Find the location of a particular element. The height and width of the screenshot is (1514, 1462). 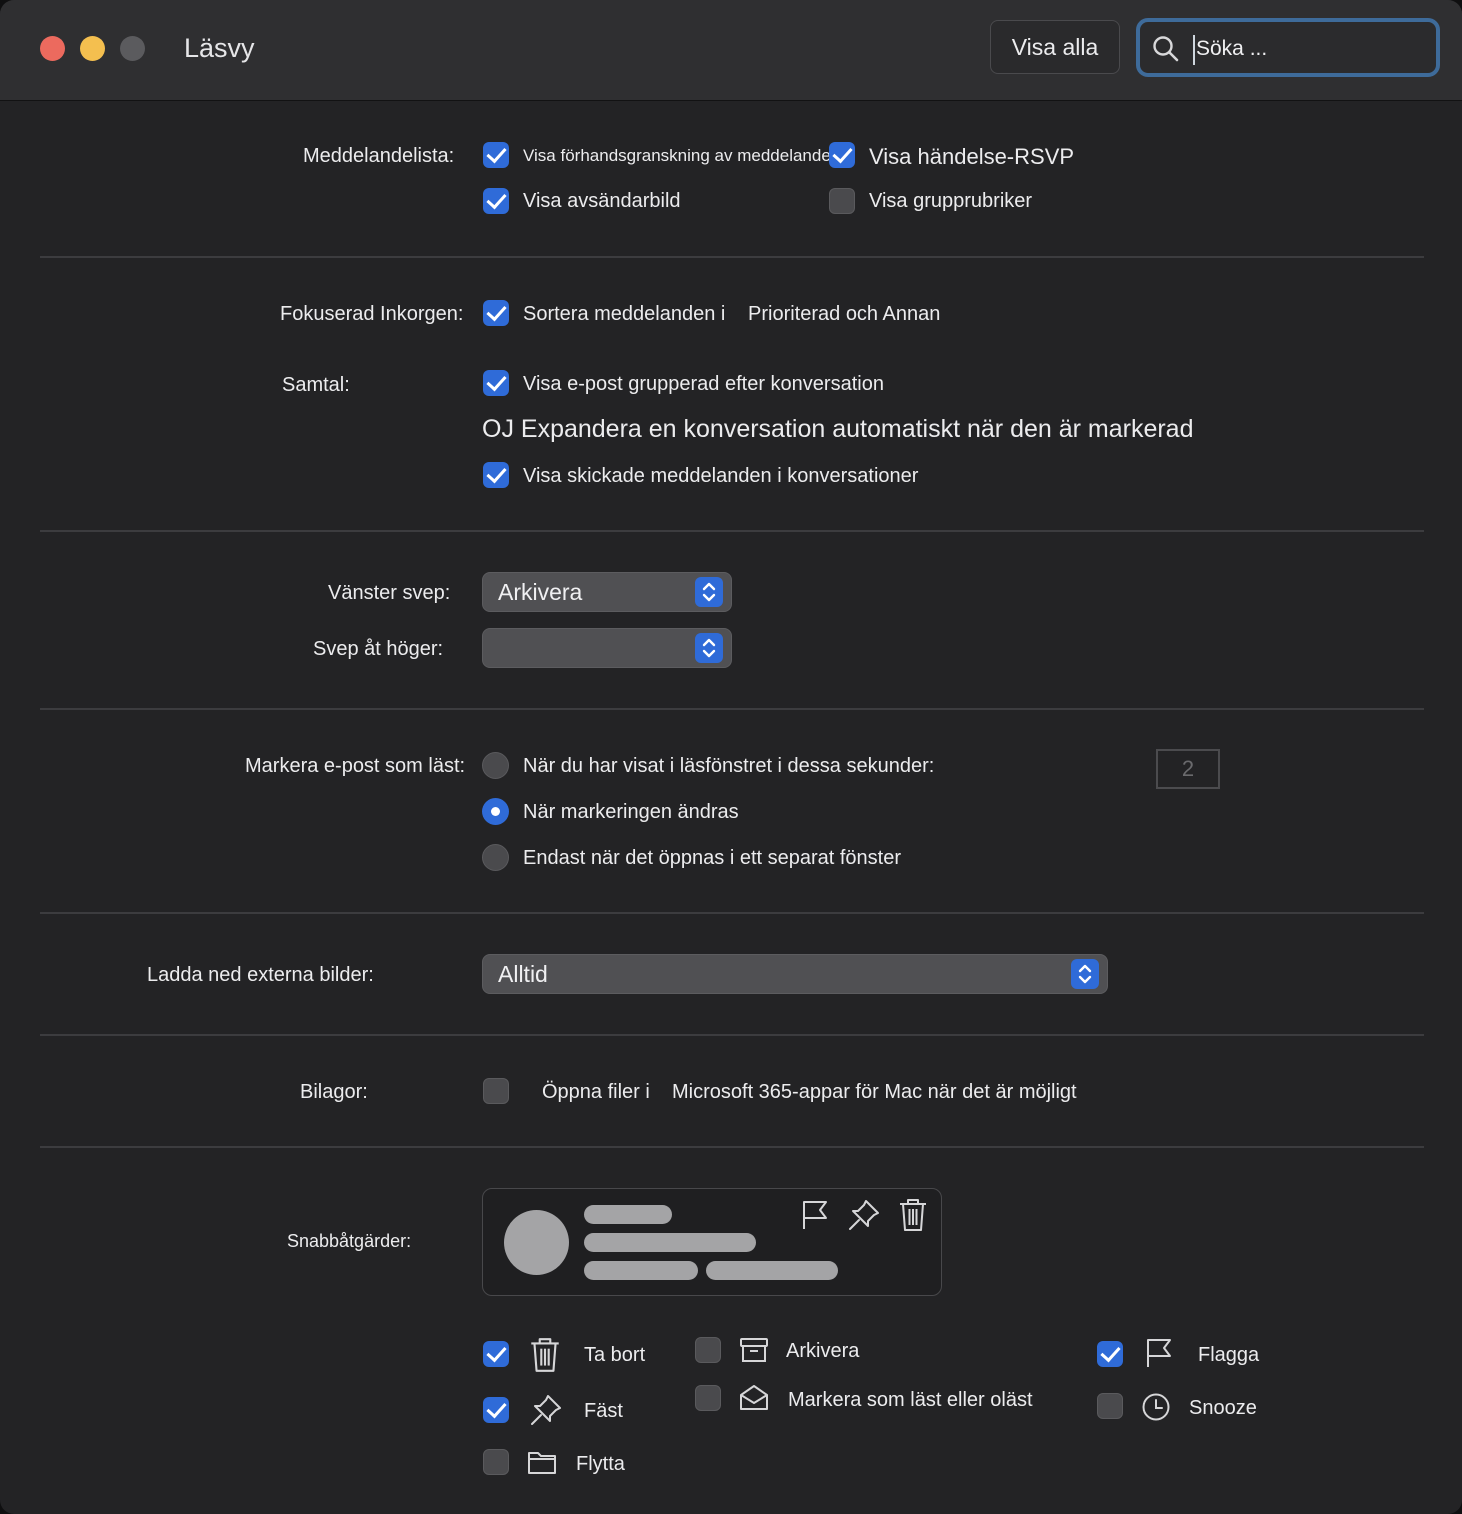

show-all-button: Visa alla is located at coordinates (1055, 47).